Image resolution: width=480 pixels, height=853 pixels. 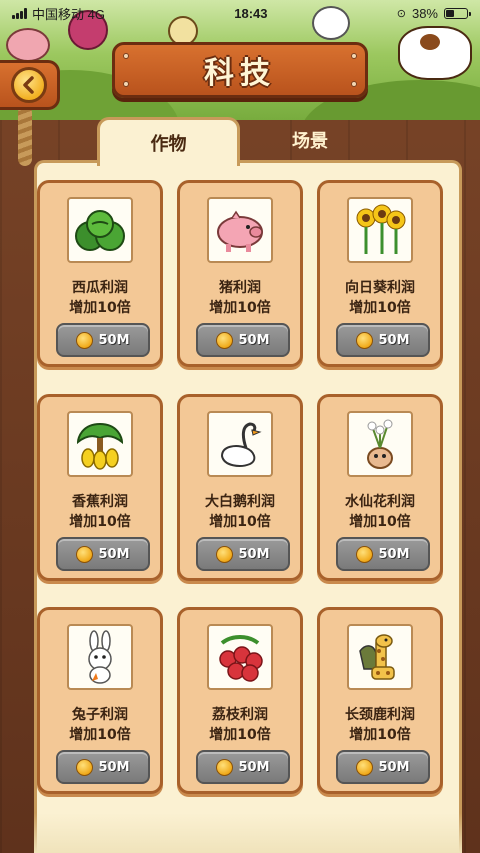 What do you see at coordinates (240, 502) in the screenshot?
I see `card-name: 大白鹅利润` at bounding box center [240, 502].